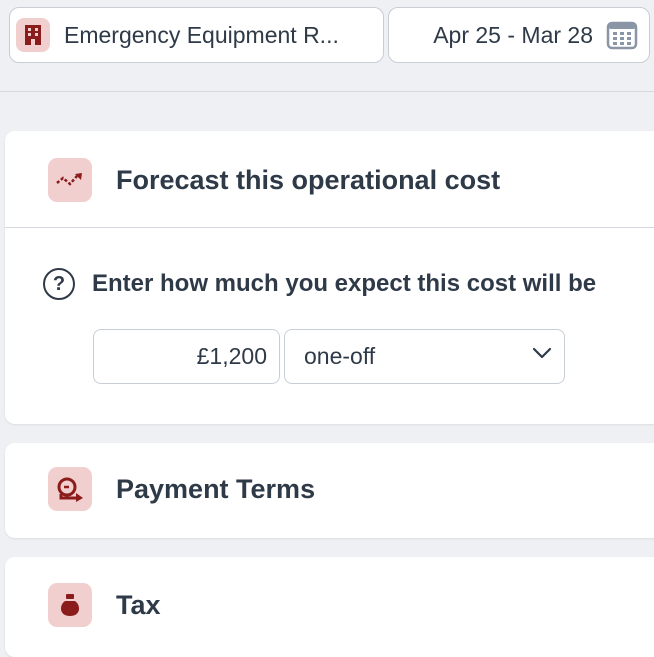 The height and width of the screenshot is (657, 654). What do you see at coordinates (59, 284) in the screenshot?
I see `question-icon: ?` at bounding box center [59, 284].